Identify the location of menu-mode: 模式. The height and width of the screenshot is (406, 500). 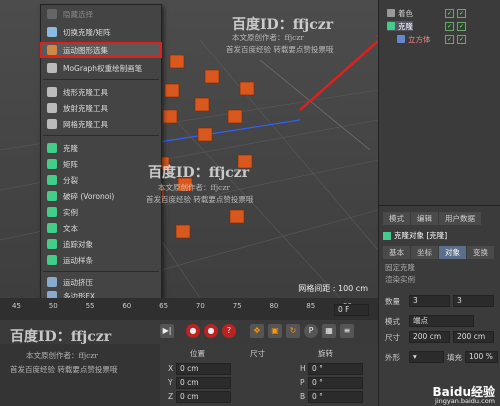
(396, 218).